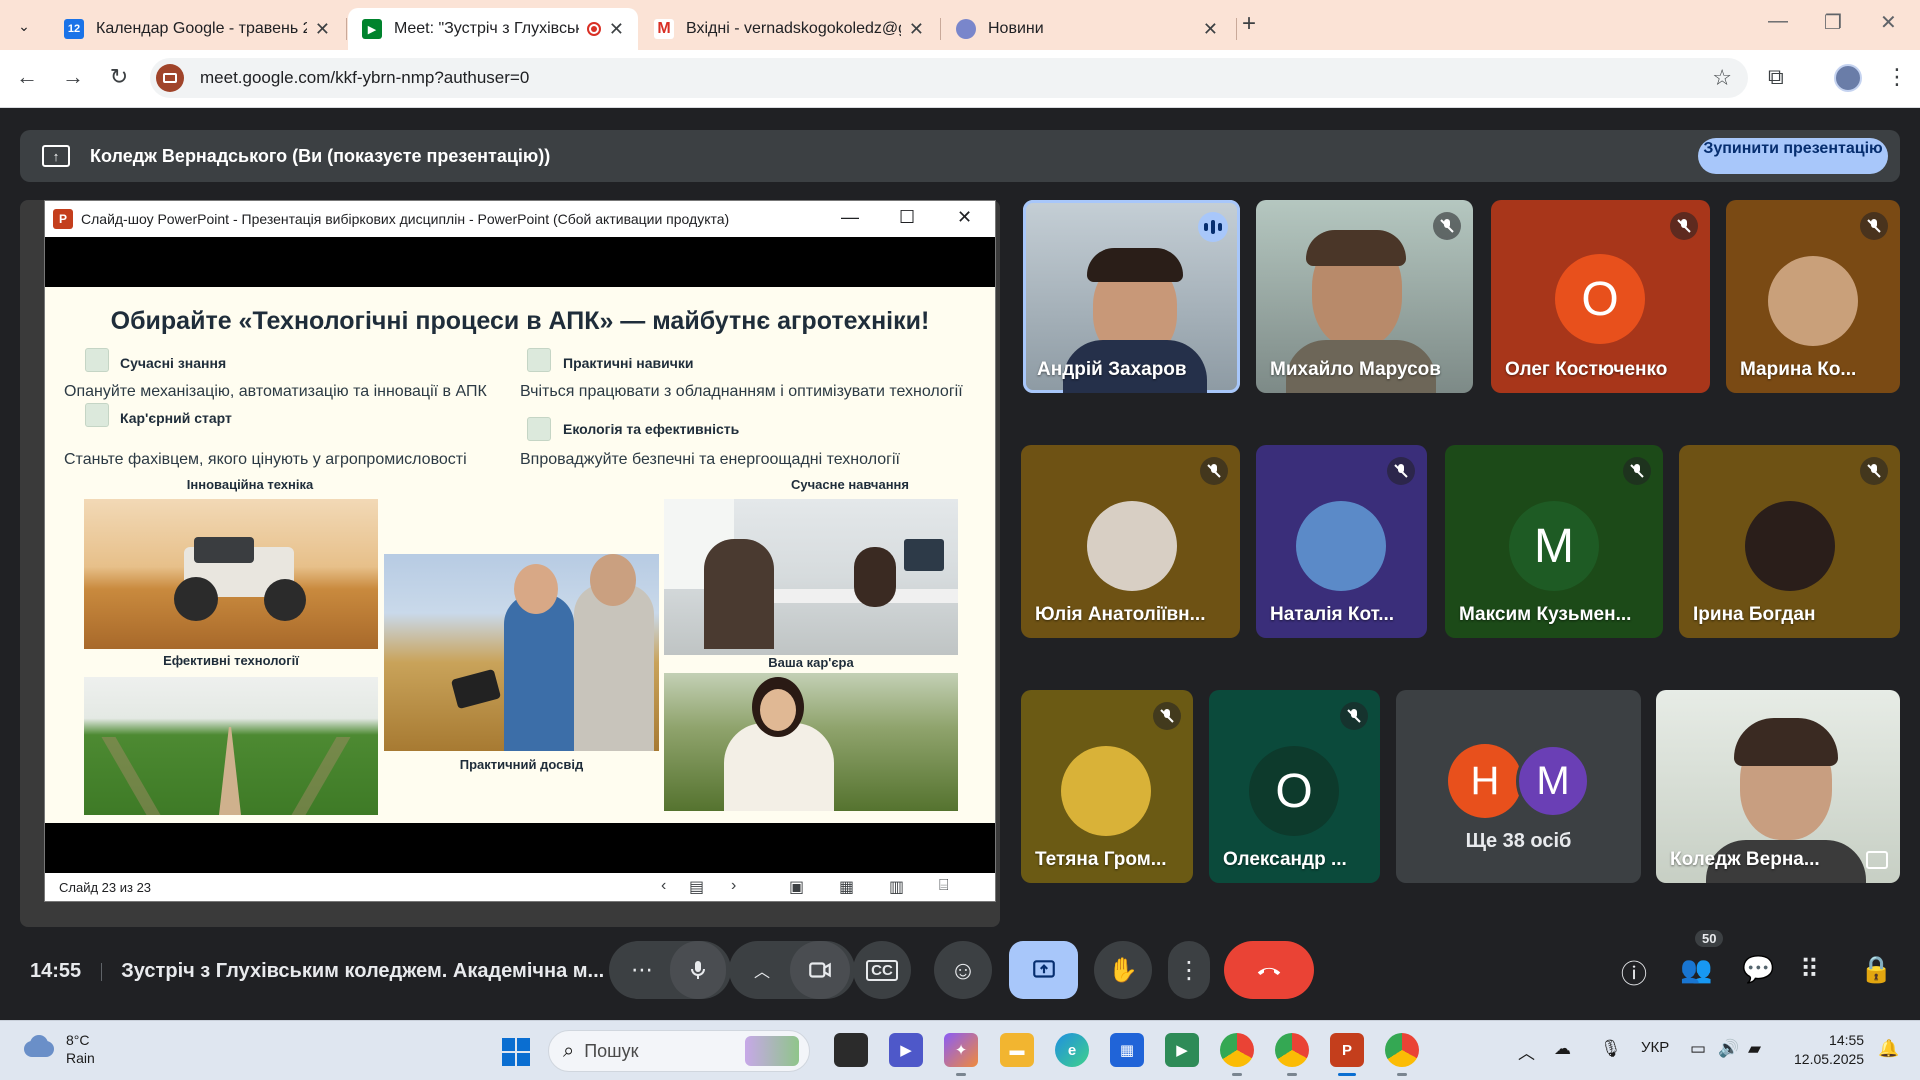 Image resolution: width=1920 pixels, height=1080 pixels. Describe the element at coordinates (1292, 1054) in the screenshot. I see `chrome-profile-2-icon` at that location.